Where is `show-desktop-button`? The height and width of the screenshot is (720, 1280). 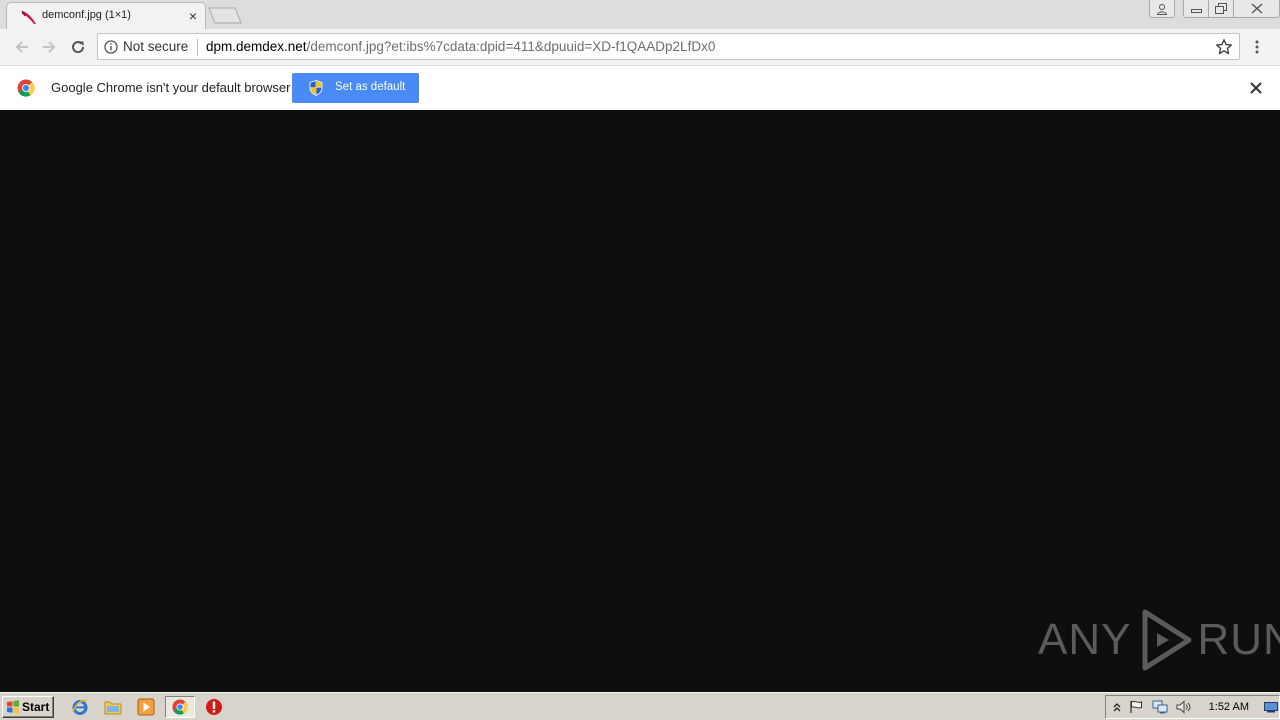
show-desktop-button is located at coordinates (1271, 707).